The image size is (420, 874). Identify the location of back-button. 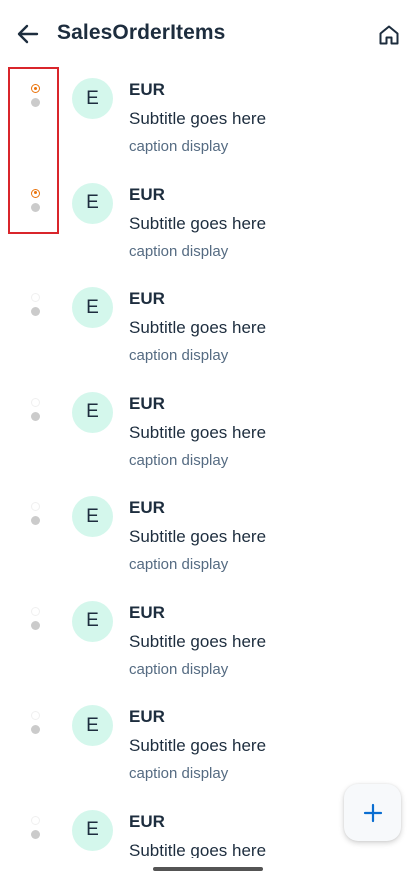
(28, 34).